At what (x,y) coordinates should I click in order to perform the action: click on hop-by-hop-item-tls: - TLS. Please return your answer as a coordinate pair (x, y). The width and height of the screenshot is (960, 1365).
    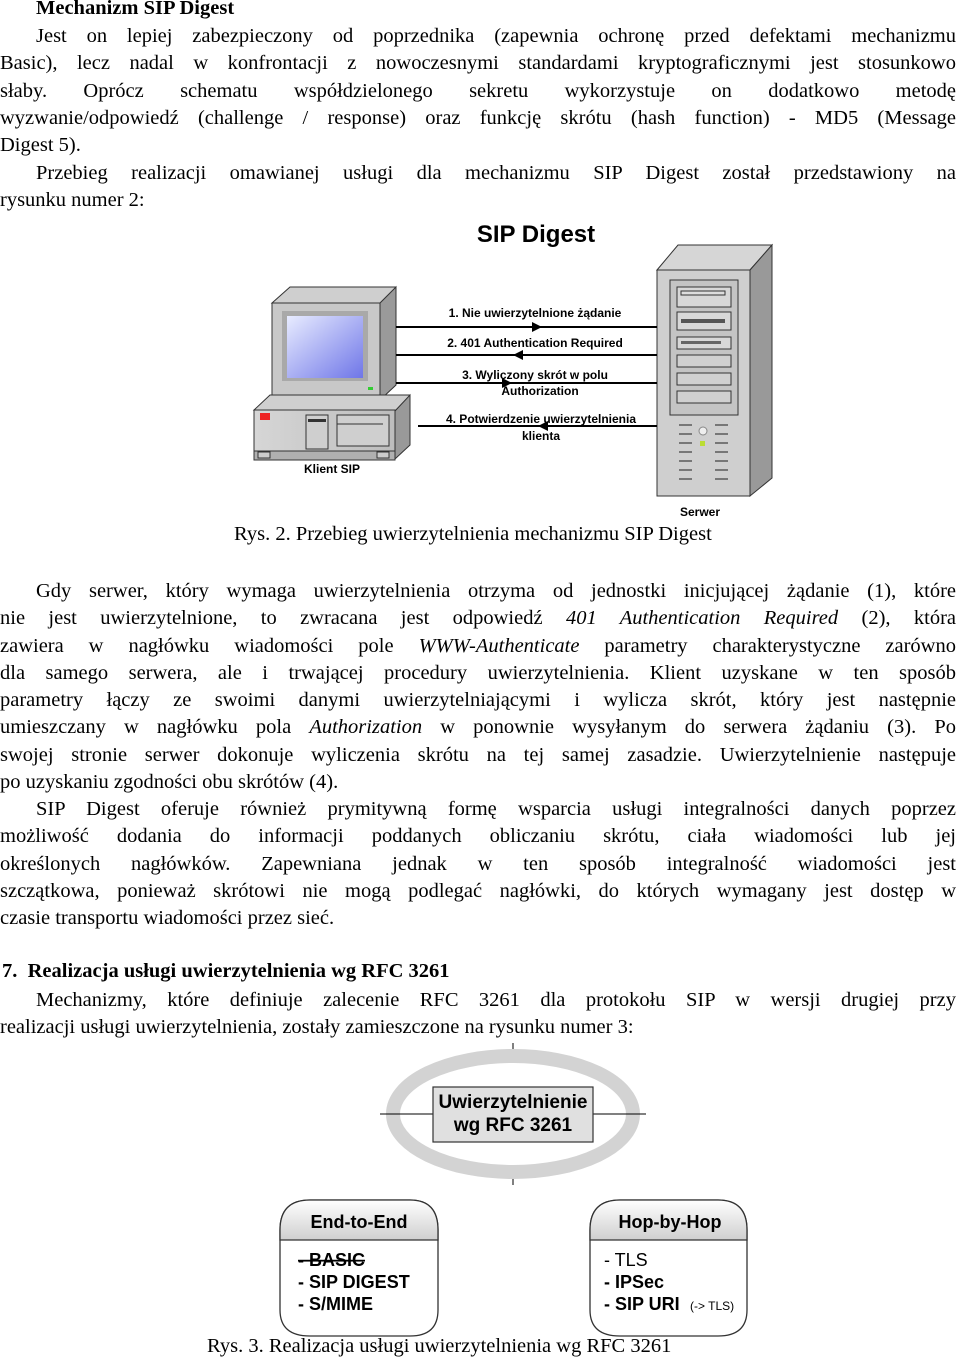
    Looking at the image, I should click on (626, 1260).